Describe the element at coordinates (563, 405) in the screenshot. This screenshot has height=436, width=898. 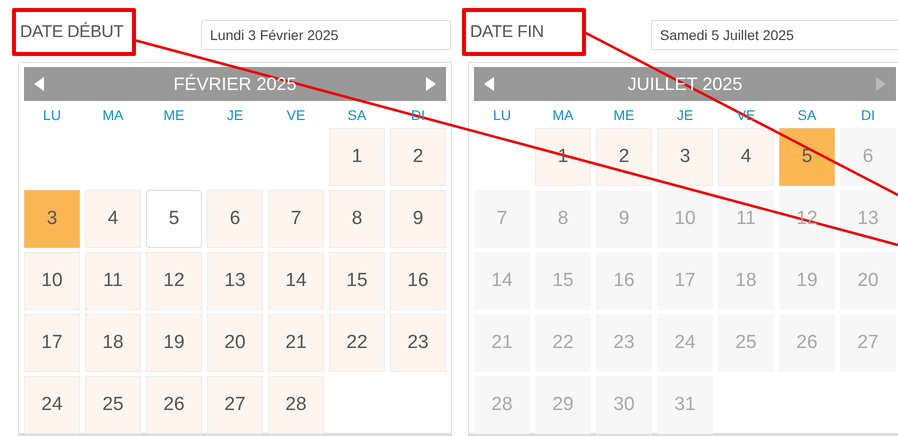
I see `day-cell: 29` at that location.